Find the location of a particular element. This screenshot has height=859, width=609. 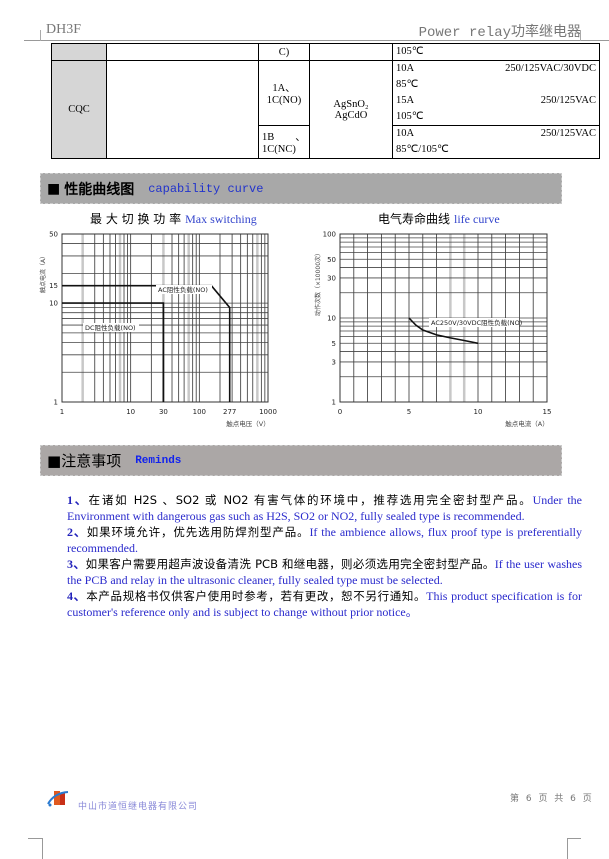

y-tick-label: 100 is located at coordinates (329, 235).